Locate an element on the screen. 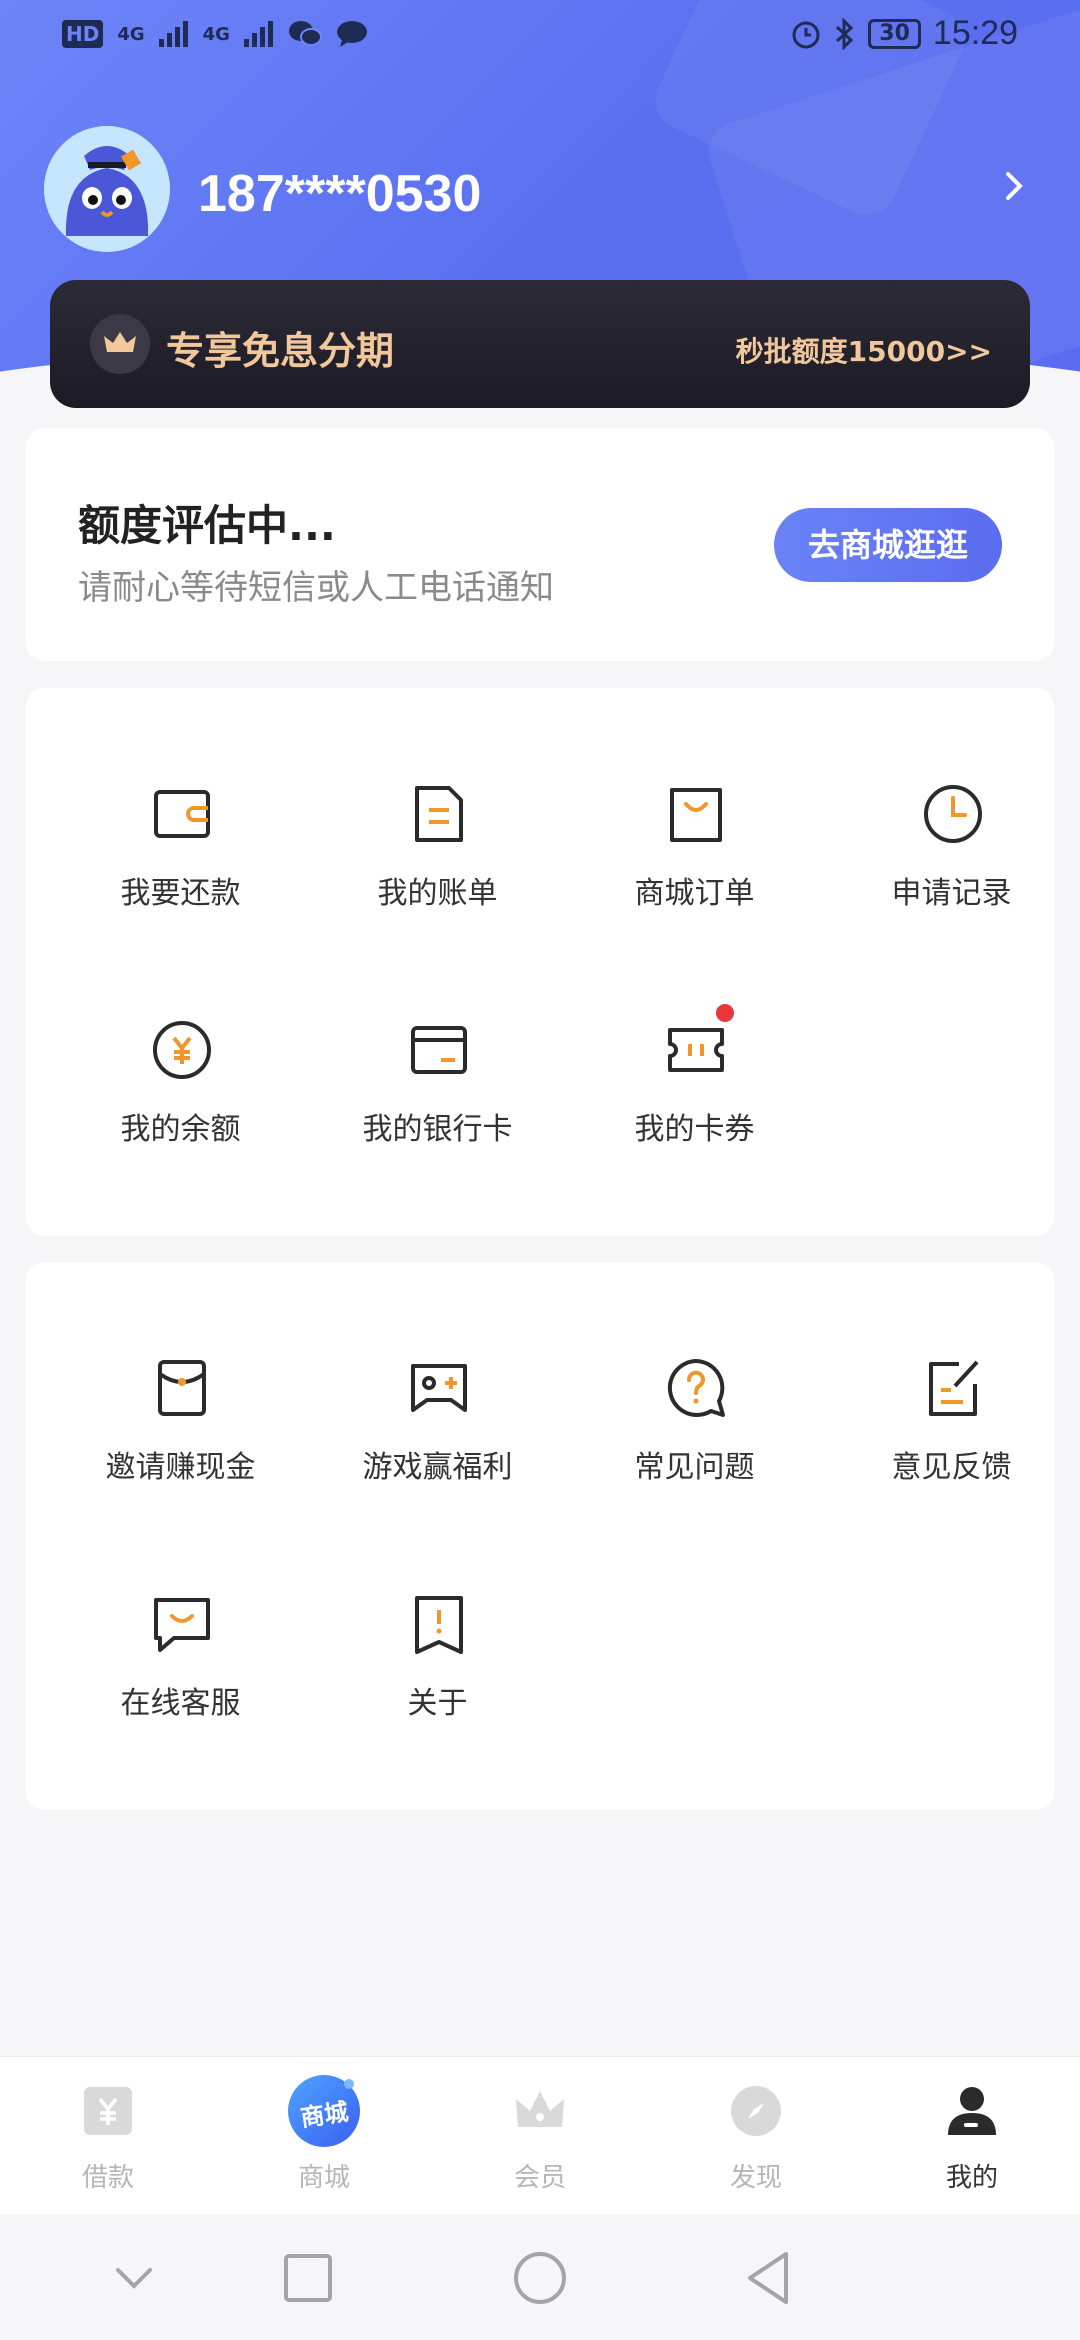  user-profile: 187****0530 is located at coordinates (539, 191).